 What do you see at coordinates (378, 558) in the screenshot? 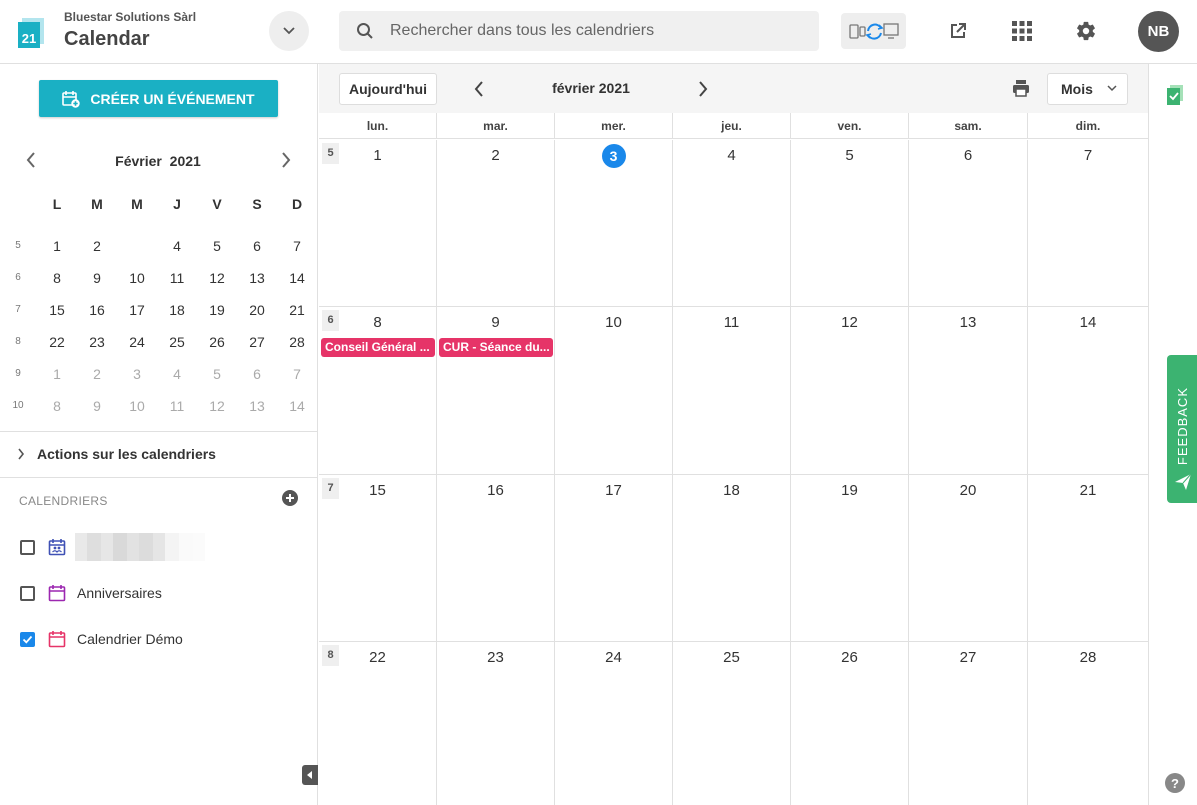
I see `day-cell: 15 7` at bounding box center [378, 558].